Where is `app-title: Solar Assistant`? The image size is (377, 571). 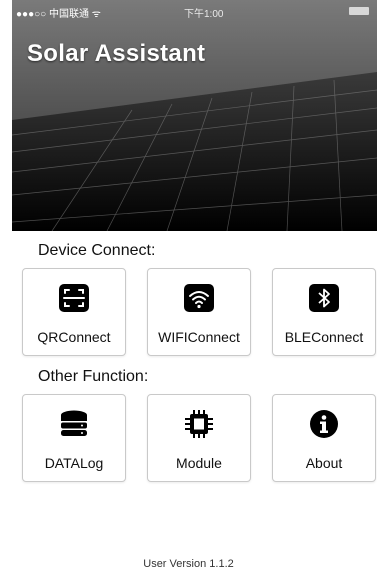
app-title: Solar Assistant is located at coordinates (116, 53).